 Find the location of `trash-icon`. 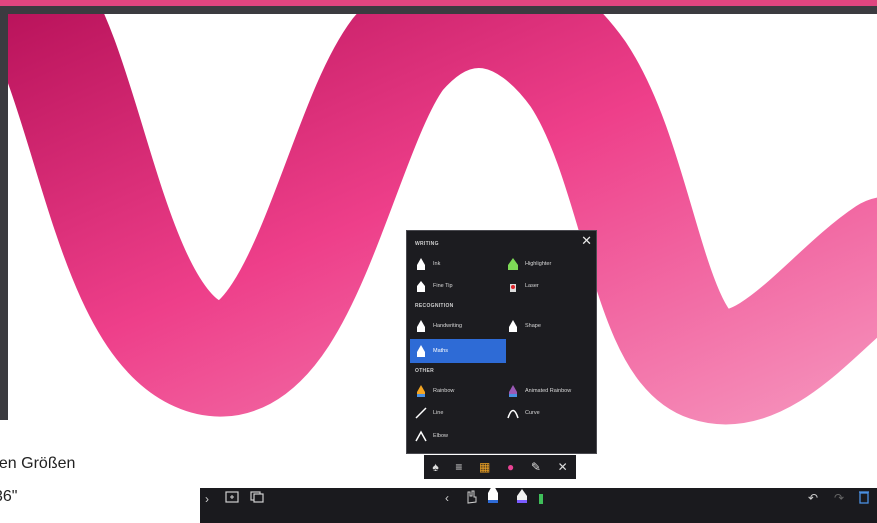

trash-icon is located at coordinates (864, 498).